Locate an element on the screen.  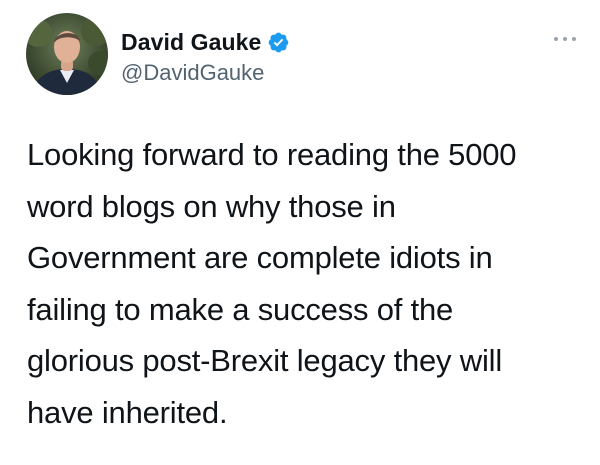
more-options-ellipsis-icon is located at coordinates (565, 39).